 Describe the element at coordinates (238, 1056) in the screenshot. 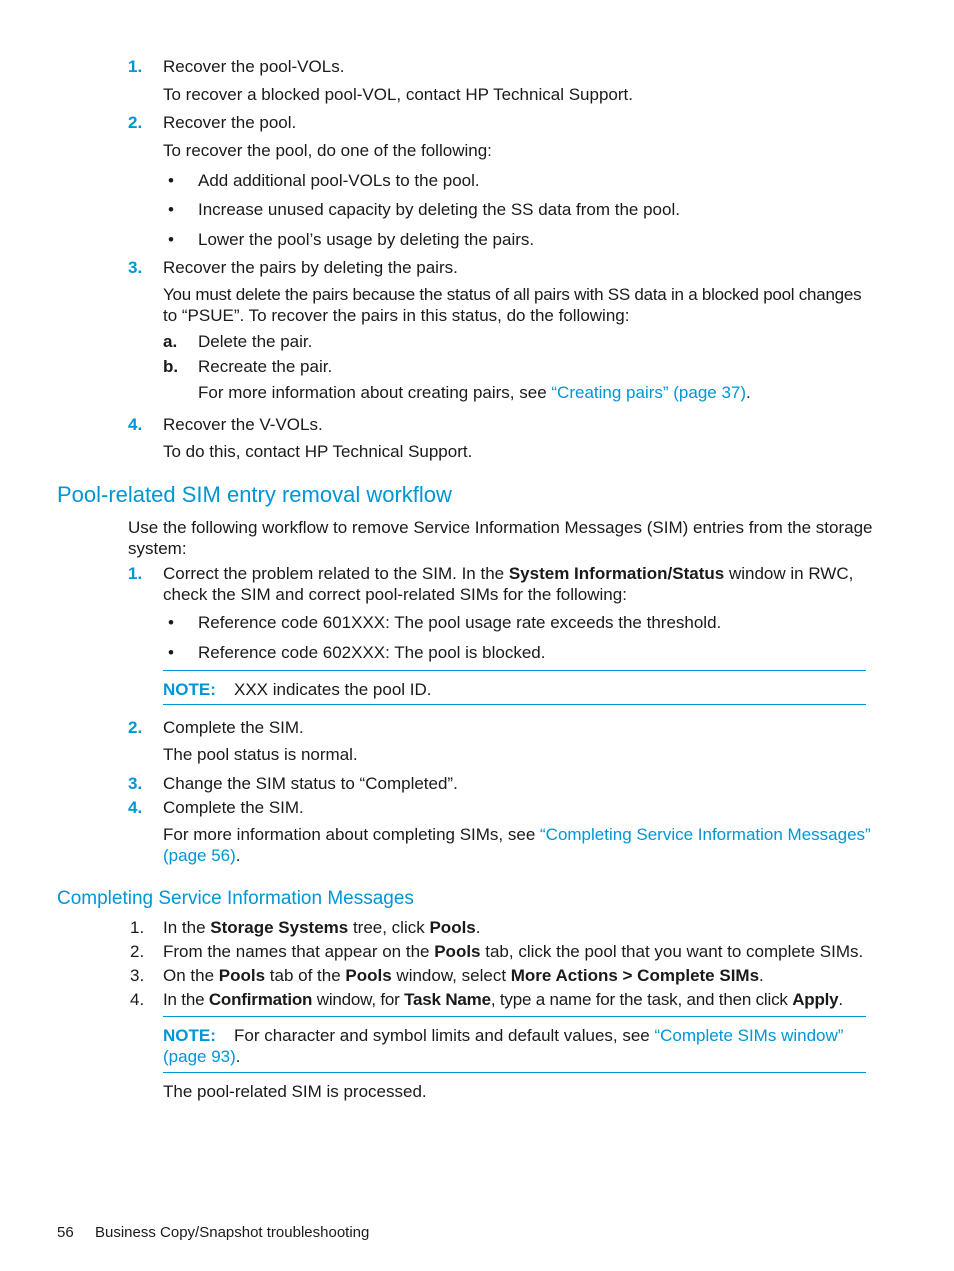

I see `note-suffix: .` at that location.